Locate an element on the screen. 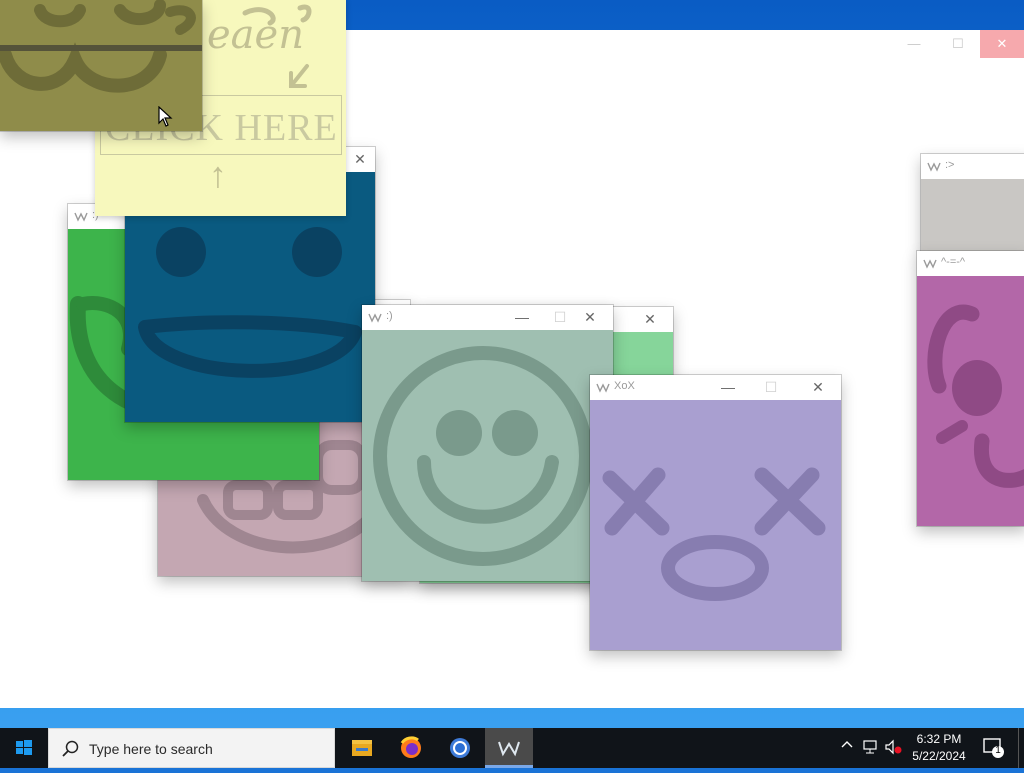 The image size is (1024, 773). gray-face-window: :> is located at coordinates (972, 204).